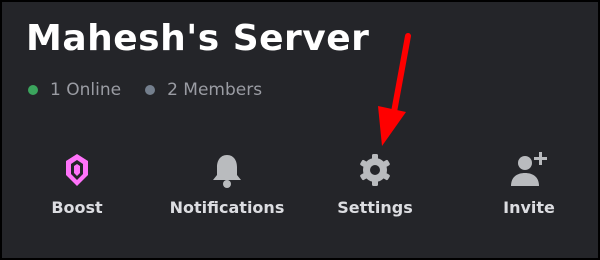 The image size is (600, 260). I want to click on members-stat: 2 Members, so click(203, 90).